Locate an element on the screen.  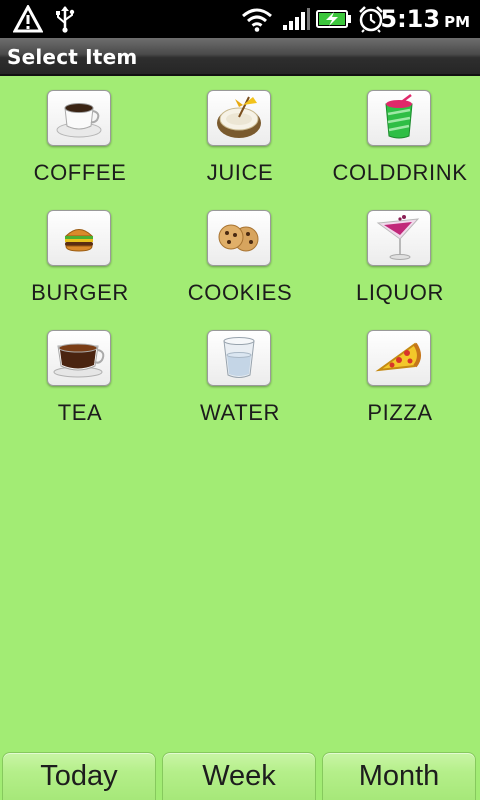
status-time: 5:13 PM is located at coordinates (425, 19).